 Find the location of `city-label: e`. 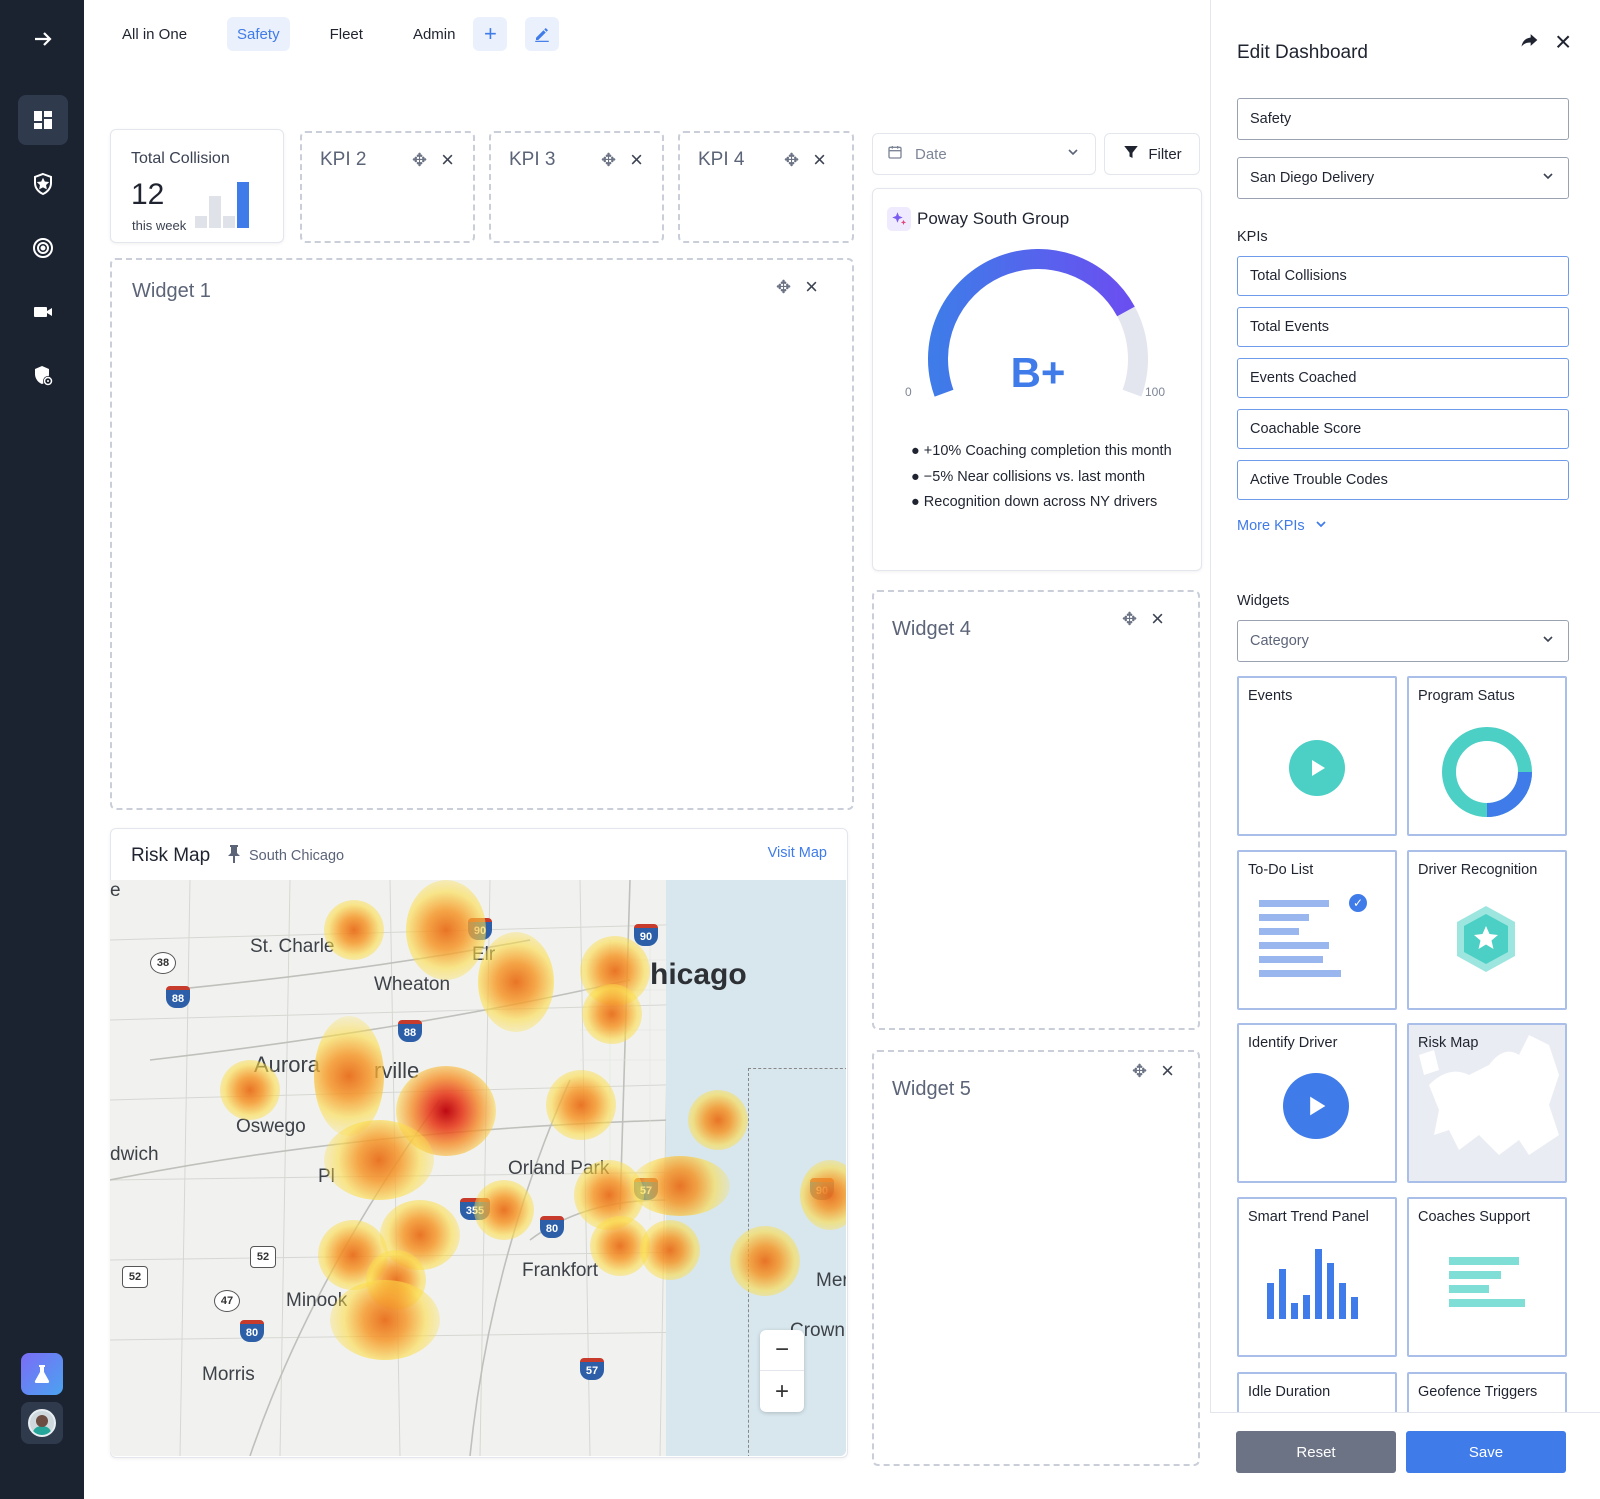

city-label: e is located at coordinates (115, 890).